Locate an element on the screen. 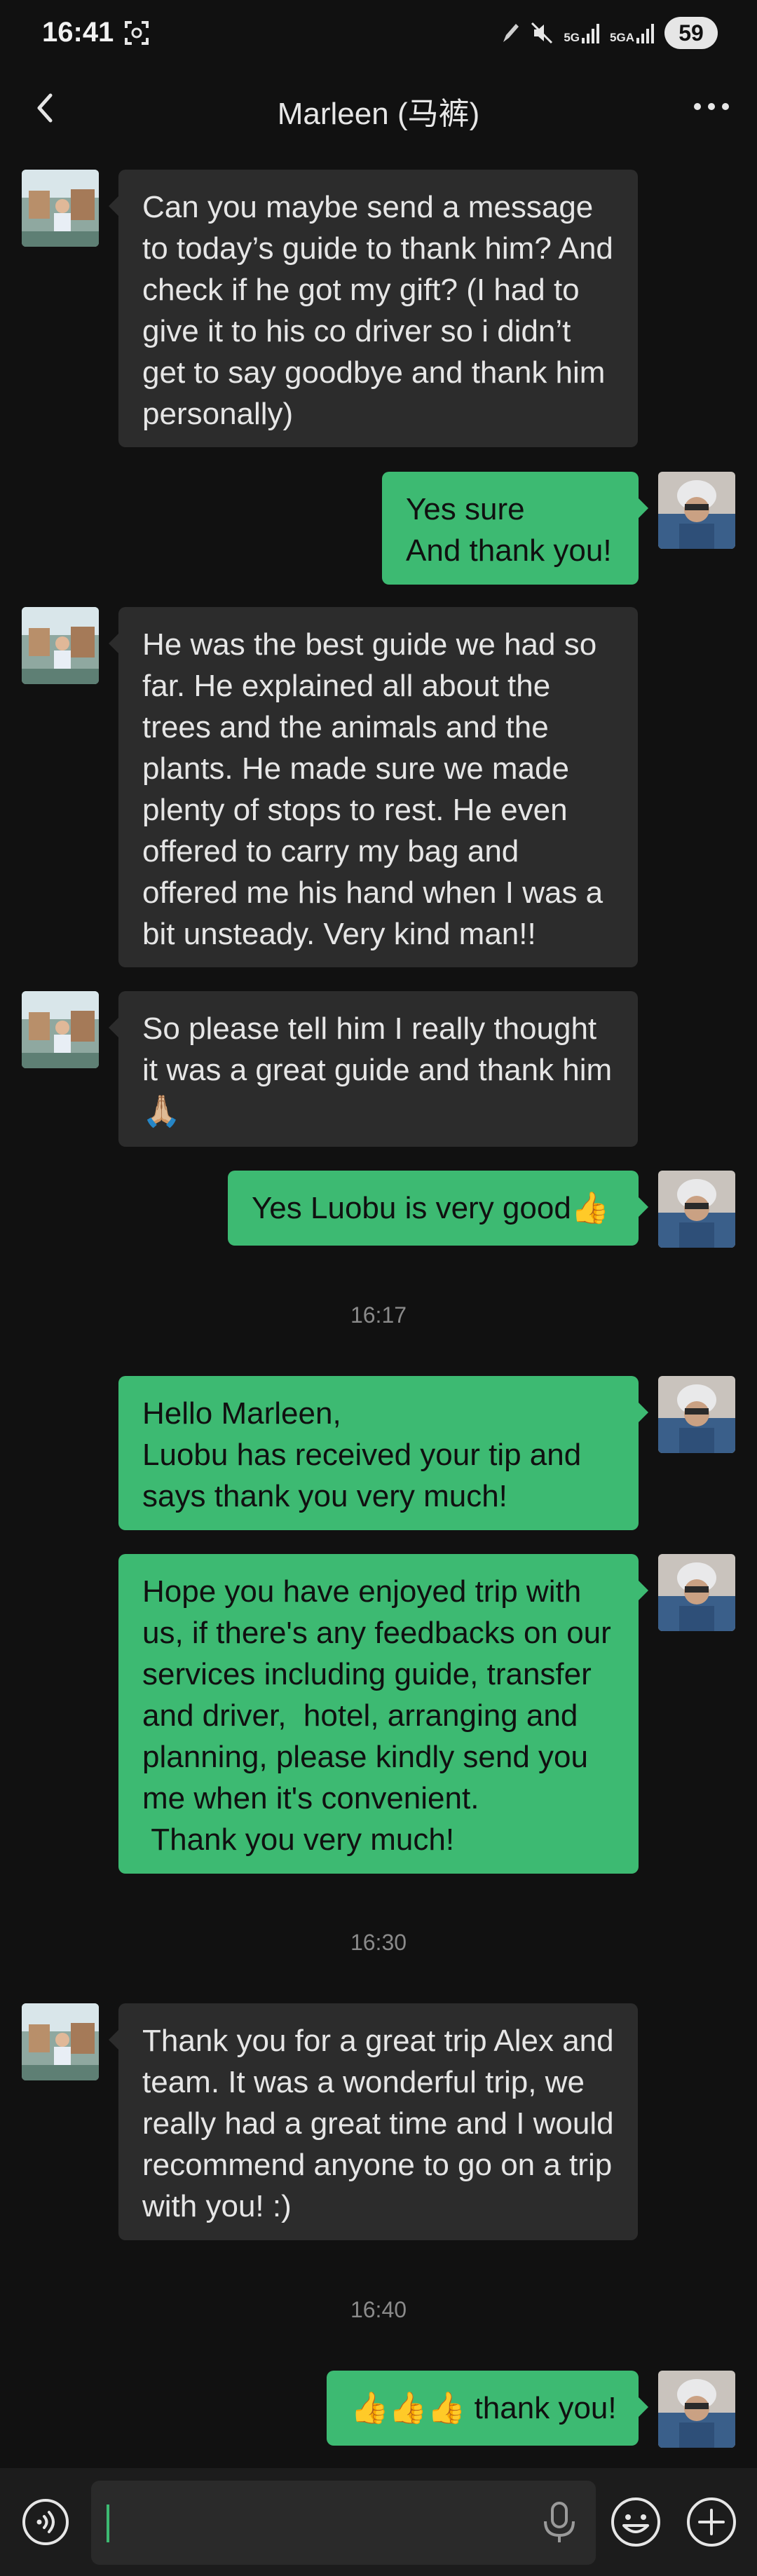  voice-mode-icon is located at coordinates (45, 2522).